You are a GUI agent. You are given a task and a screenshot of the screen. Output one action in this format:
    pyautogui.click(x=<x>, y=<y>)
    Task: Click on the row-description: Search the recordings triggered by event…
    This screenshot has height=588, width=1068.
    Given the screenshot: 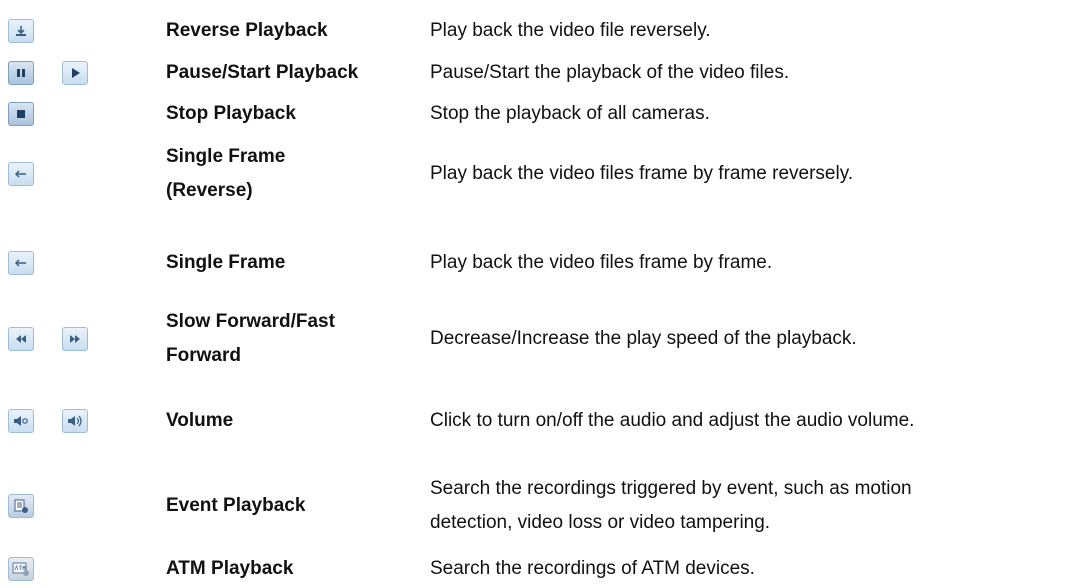 What is the action you would take?
    pyautogui.click(x=745, y=506)
    